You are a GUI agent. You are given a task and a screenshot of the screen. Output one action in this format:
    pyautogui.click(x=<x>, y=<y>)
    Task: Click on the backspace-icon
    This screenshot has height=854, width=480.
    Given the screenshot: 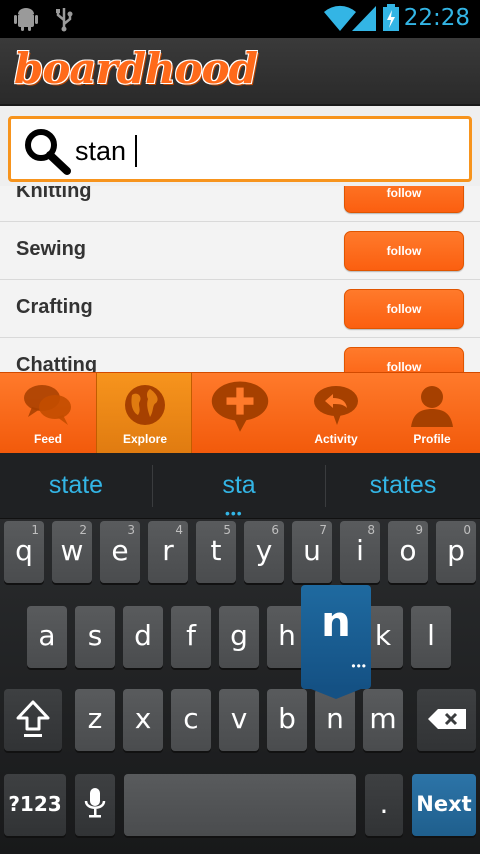 What is the action you would take?
    pyautogui.click(x=446, y=719)
    